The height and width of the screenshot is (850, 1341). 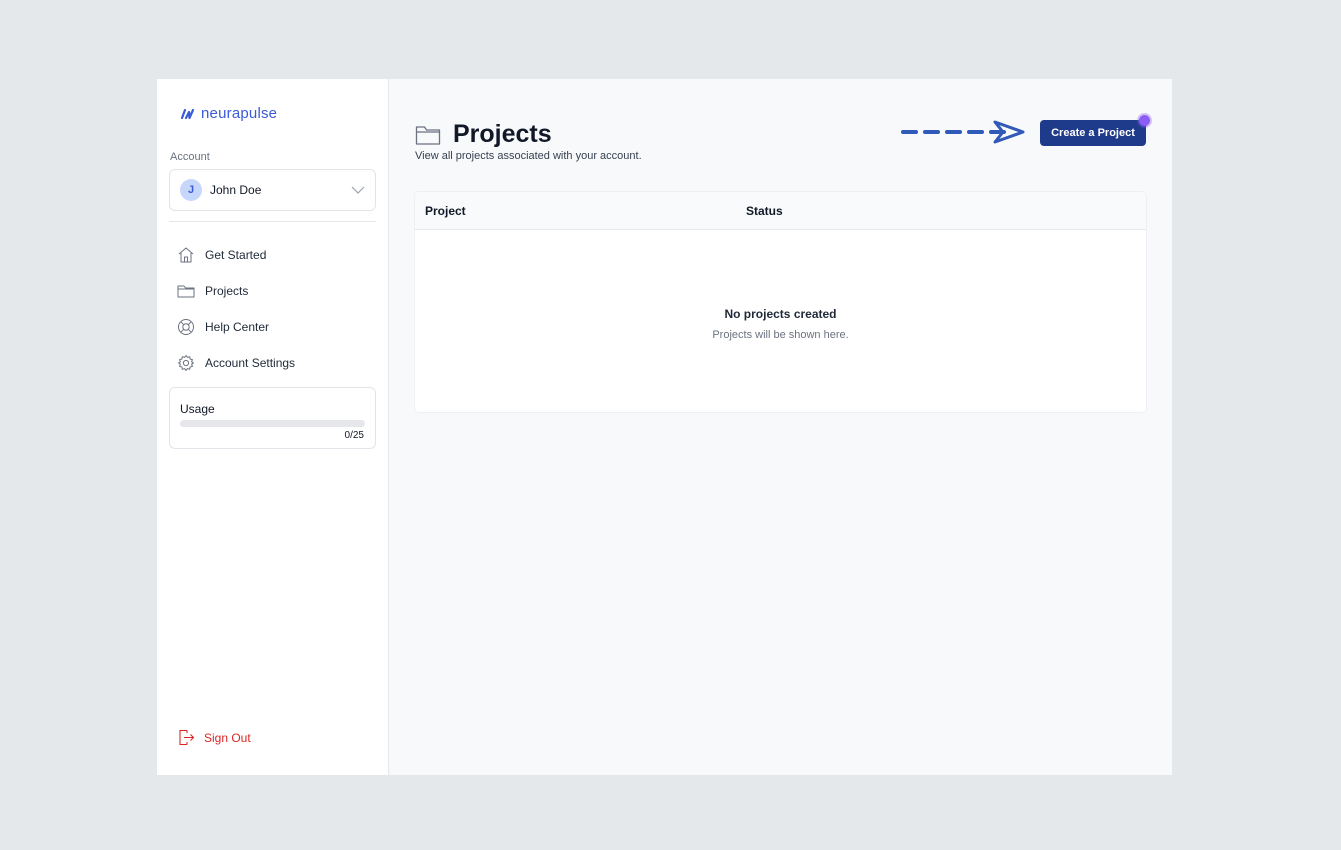 I want to click on table-header: Project Status, so click(x=780, y=211).